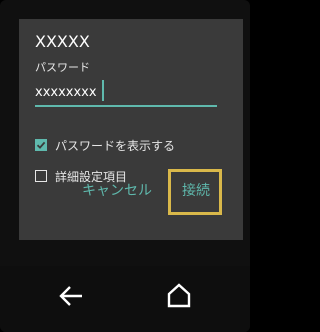 The image size is (320, 332). What do you see at coordinates (41, 176) in the screenshot?
I see `advanced-settings-checkbox` at bounding box center [41, 176].